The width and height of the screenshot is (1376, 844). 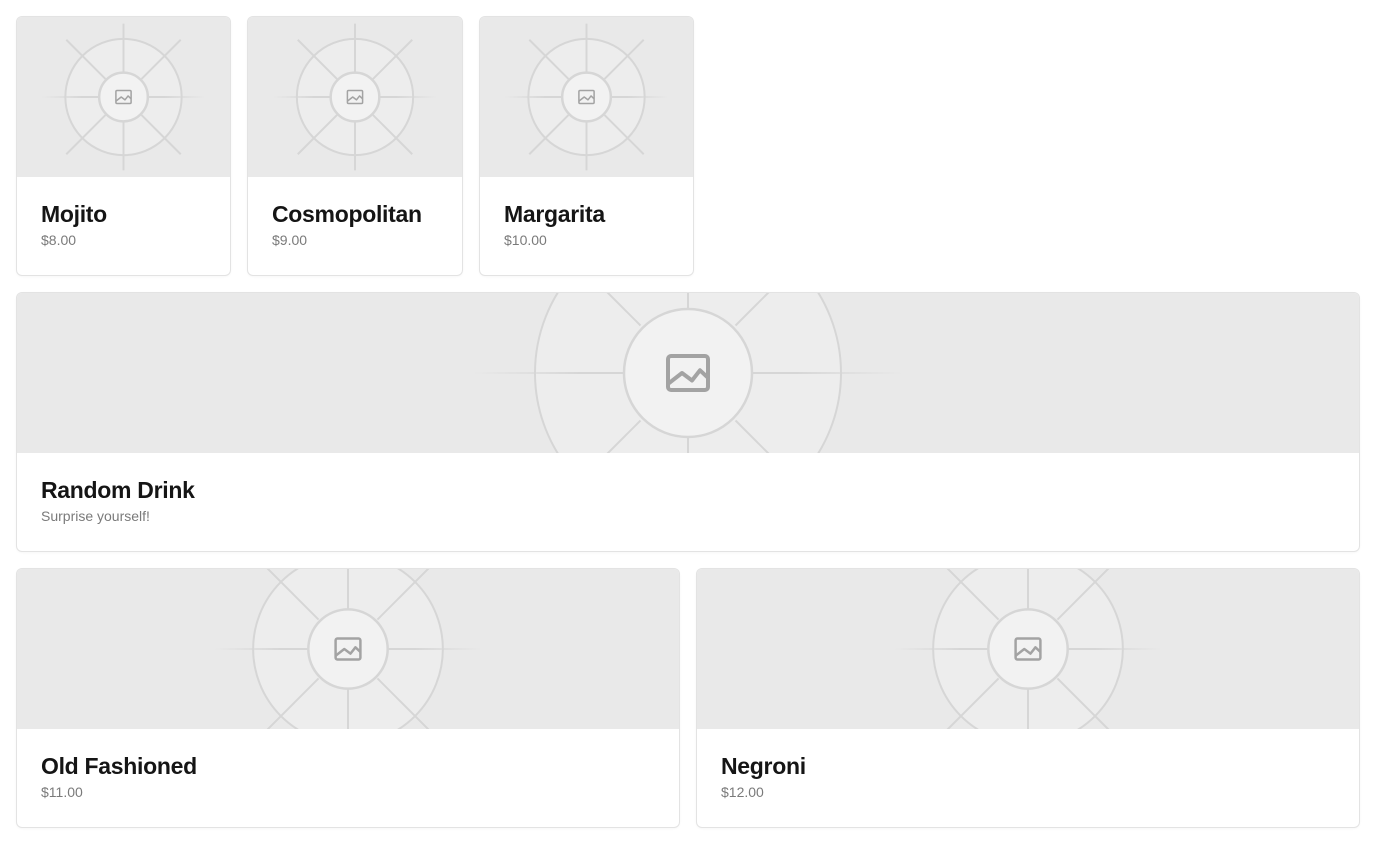 I want to click on drink-price: $9.00, so click(x=290, y=240).